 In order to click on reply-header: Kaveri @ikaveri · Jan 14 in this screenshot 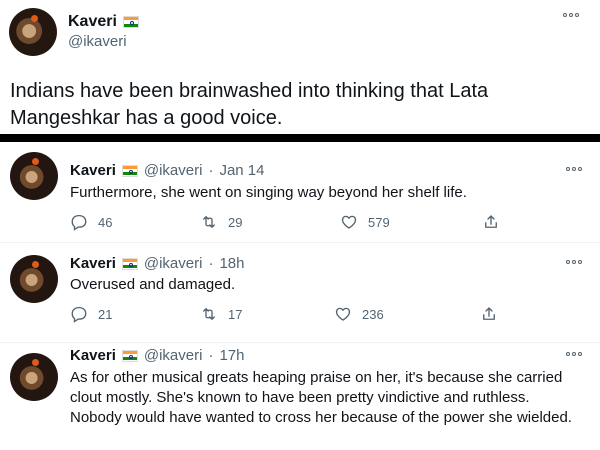, I will do `click(167, 170)`.